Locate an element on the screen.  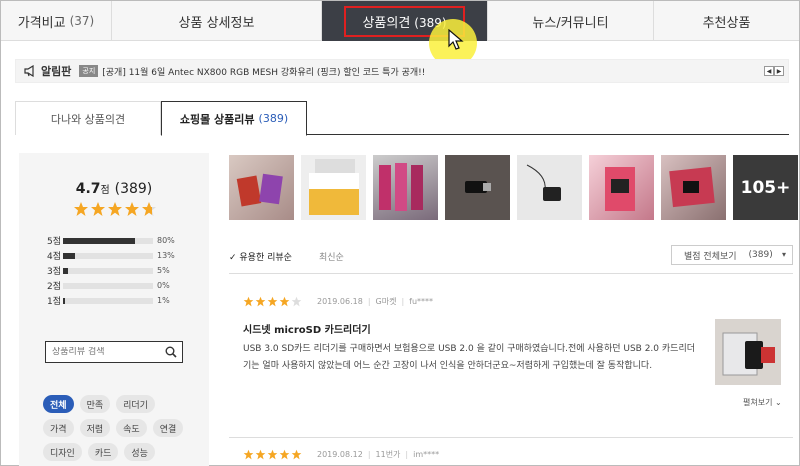
sort-latest: 최신순 is located at coordinates (331, 256).